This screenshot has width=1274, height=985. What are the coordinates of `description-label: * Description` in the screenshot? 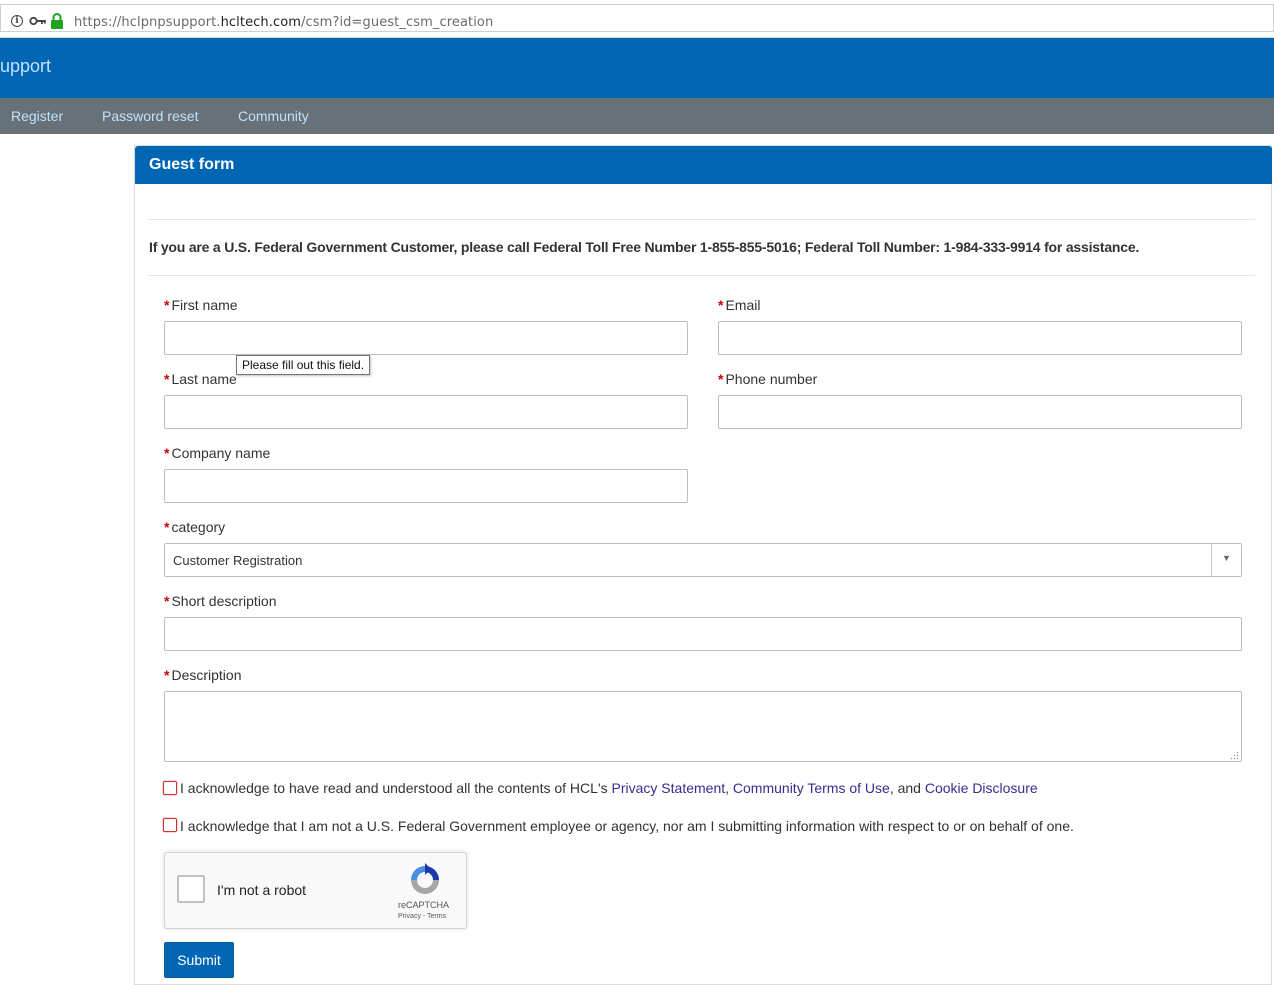 It's located at (202, 675).